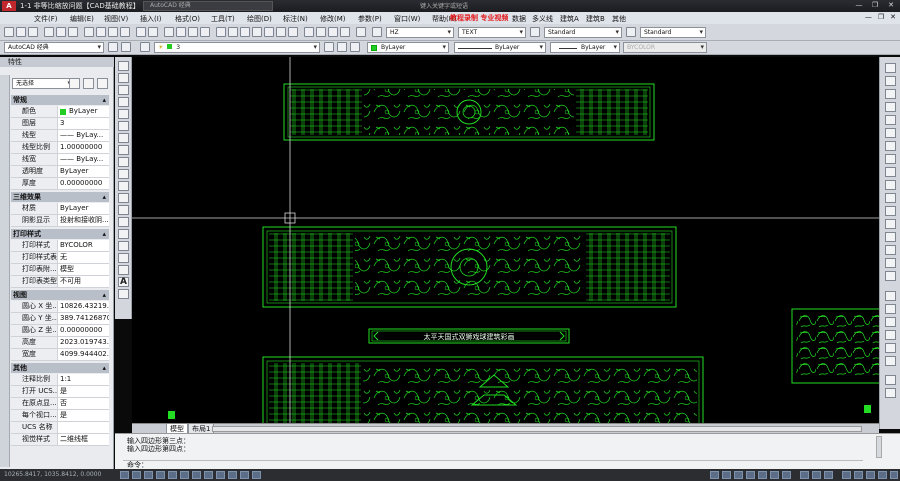 The width and height of the screenshot is (900, 481). Describe the element at coordinates (84, 403) in the screenshot. I see `property-value: 否` at that location.